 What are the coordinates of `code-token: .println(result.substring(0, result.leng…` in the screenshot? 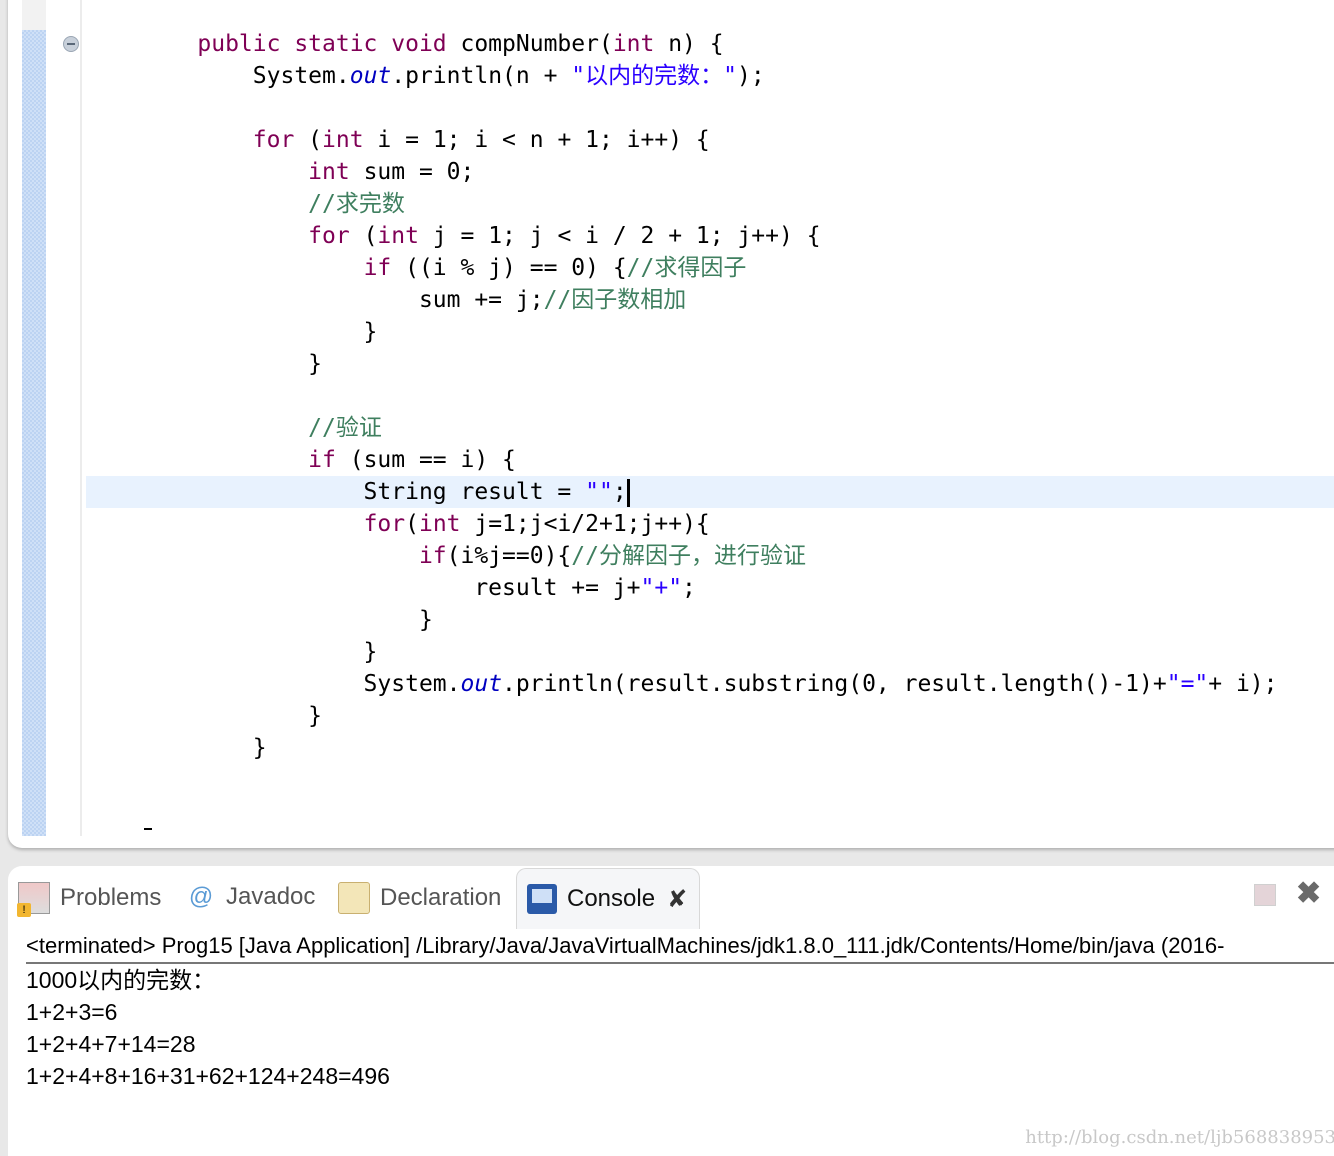 It's located at (834, 684).